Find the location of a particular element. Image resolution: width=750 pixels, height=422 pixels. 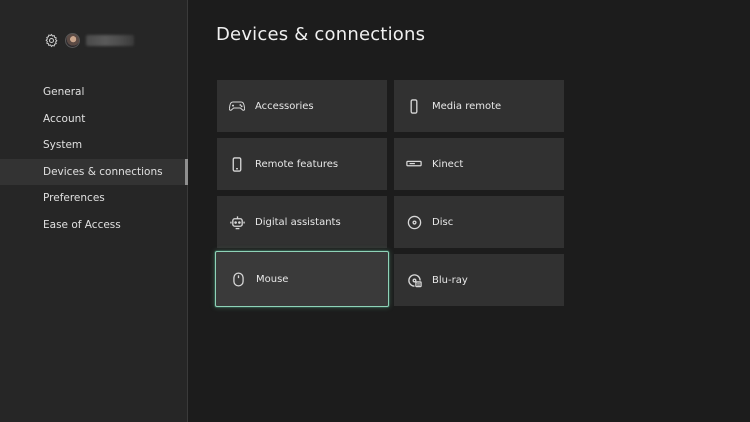

sidebar-item-system: System is located at coordinates (94, 145).